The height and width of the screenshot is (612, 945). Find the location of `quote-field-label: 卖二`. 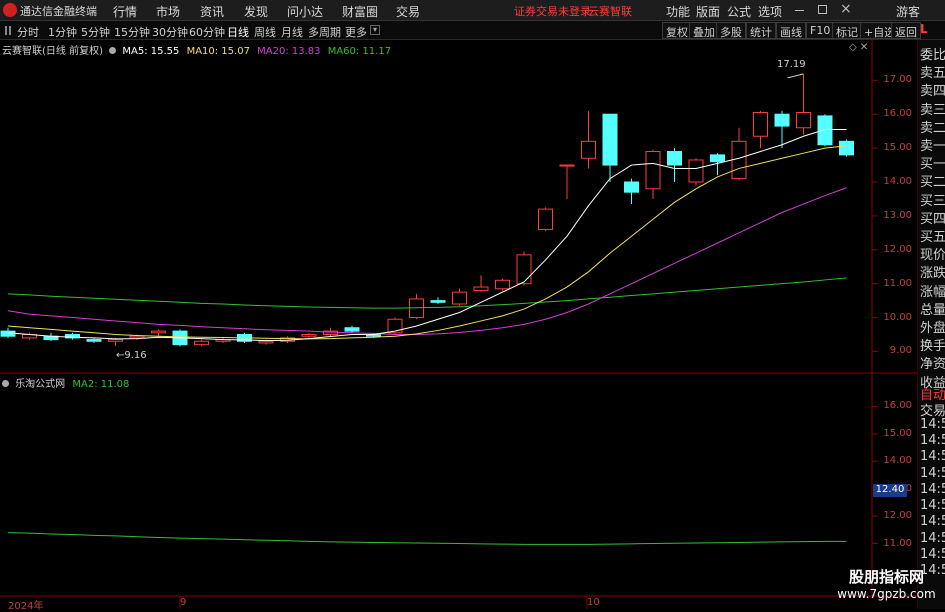

quote-field-label: 卖二 is located at coordinates (932, 128).